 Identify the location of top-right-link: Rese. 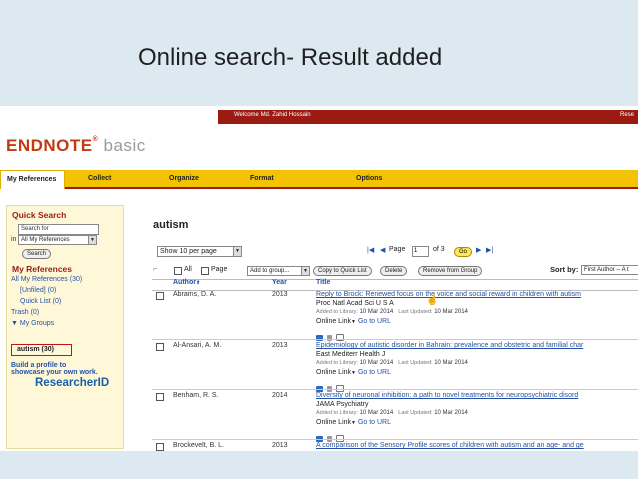
(627, 115).